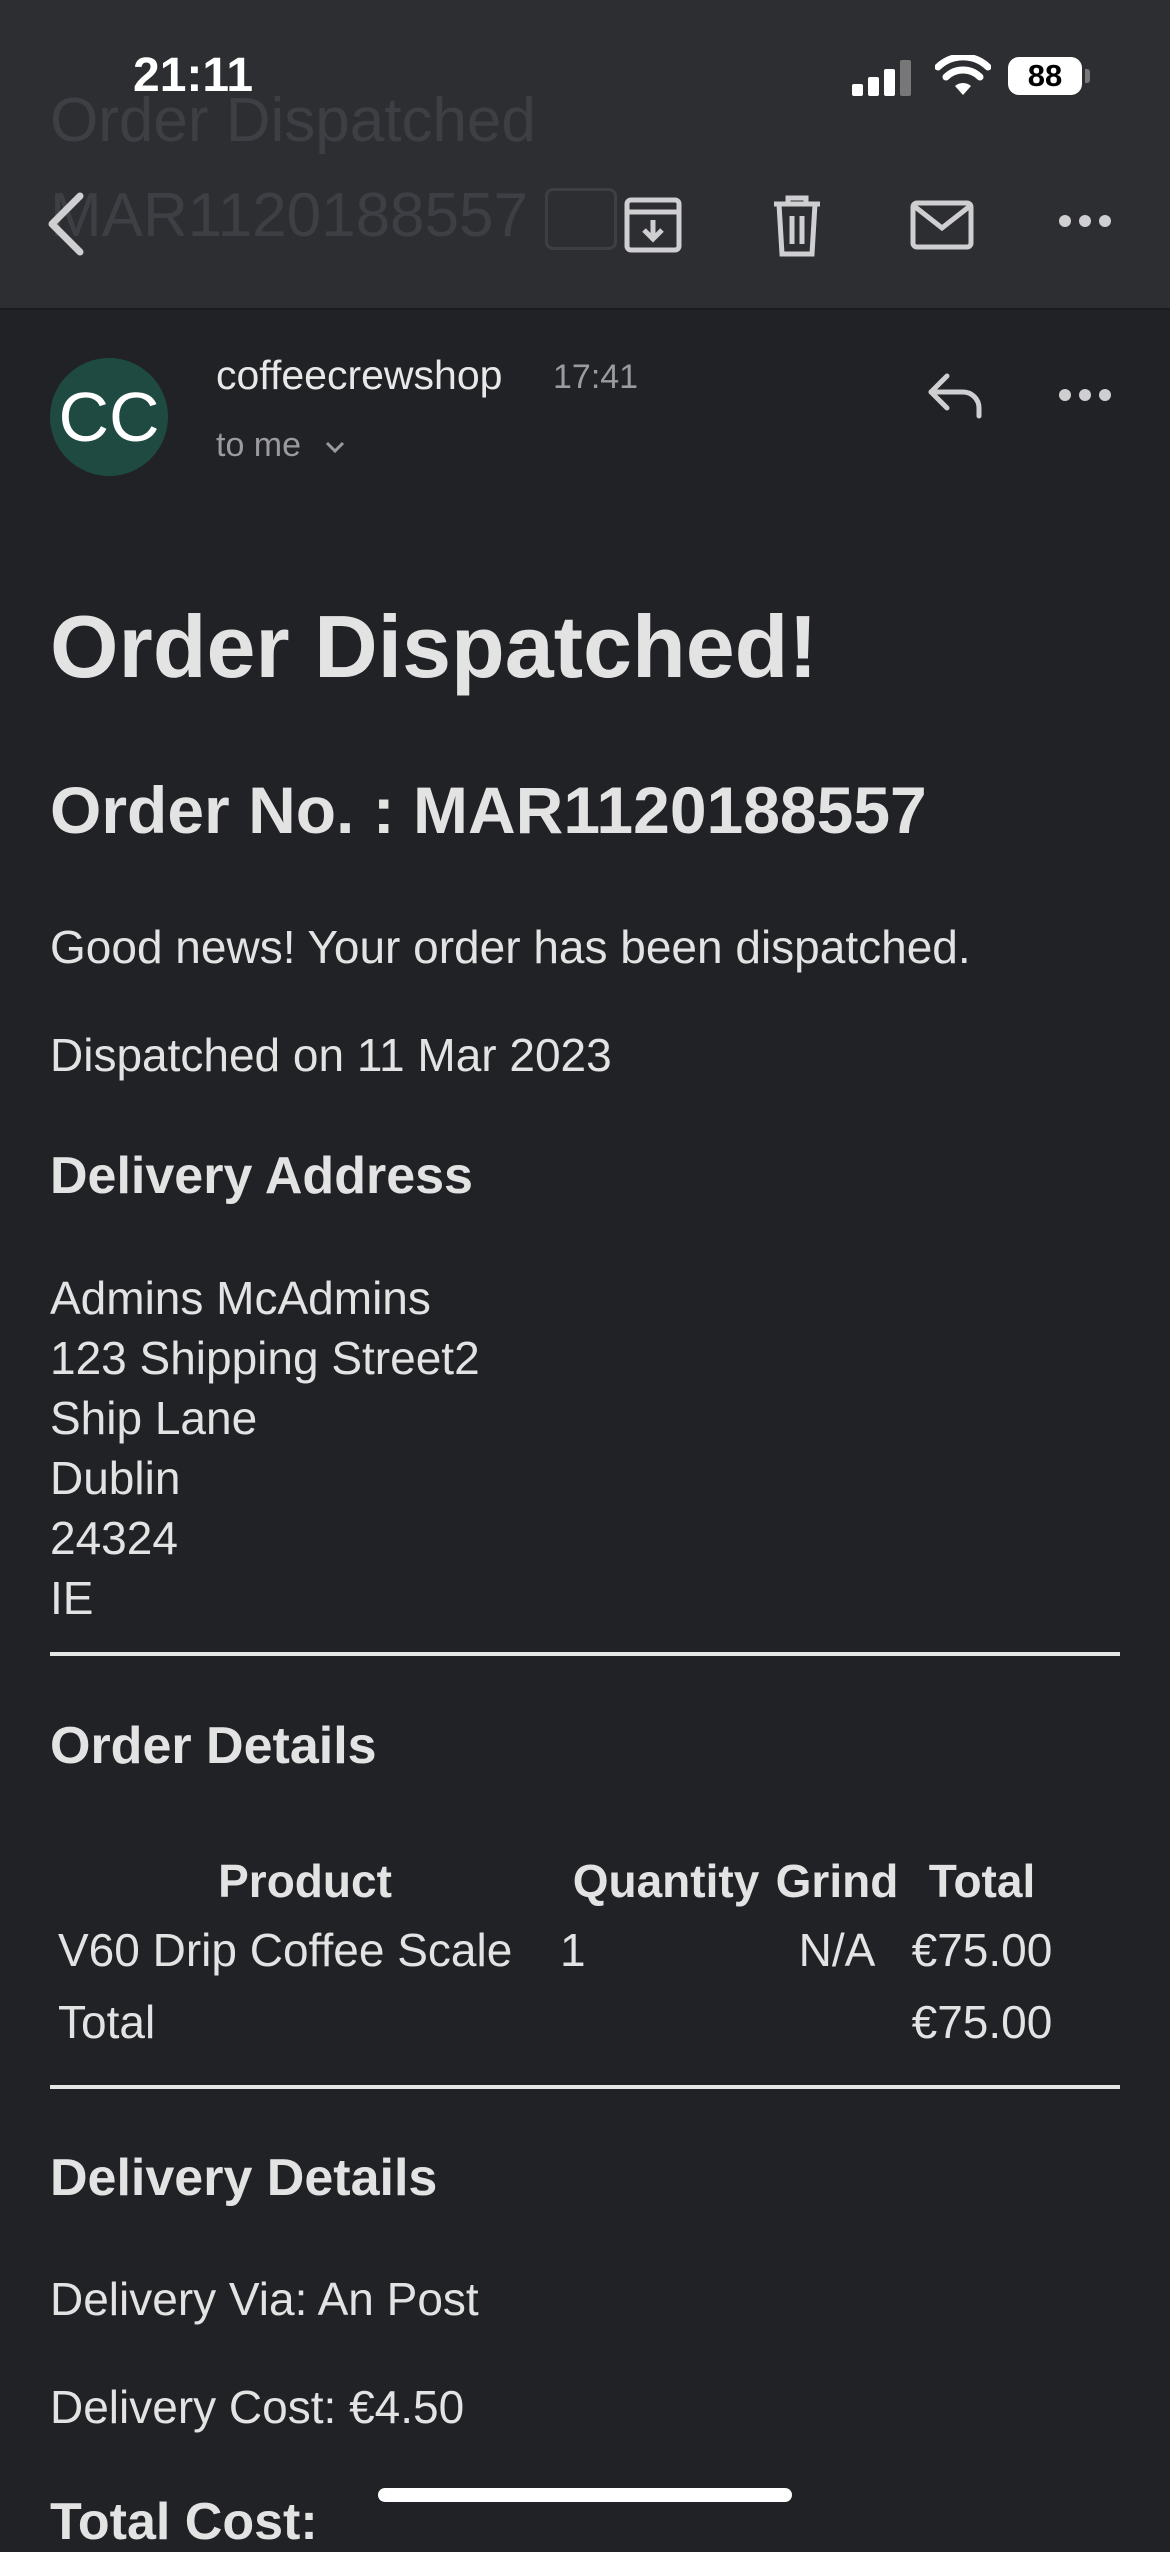 The height and width of the screenshot is (2552, 1170). I want to click on back-arrow-icon, so click(66, 224).